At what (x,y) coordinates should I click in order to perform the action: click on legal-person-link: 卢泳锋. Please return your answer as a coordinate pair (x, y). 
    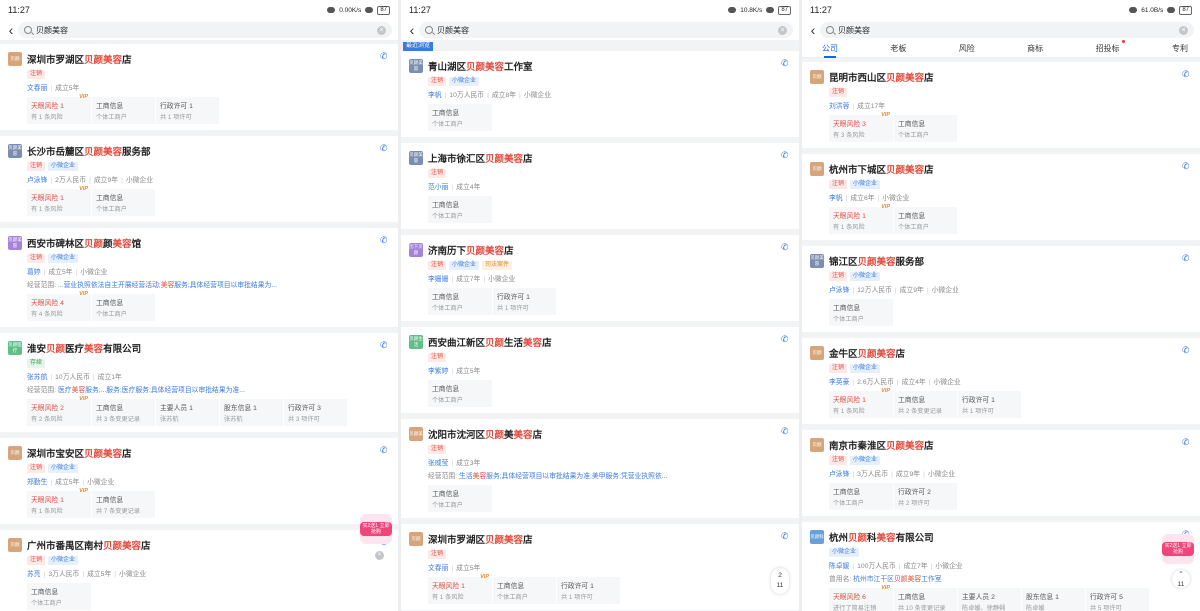
    Looking at the image, I should click on (839, 290).